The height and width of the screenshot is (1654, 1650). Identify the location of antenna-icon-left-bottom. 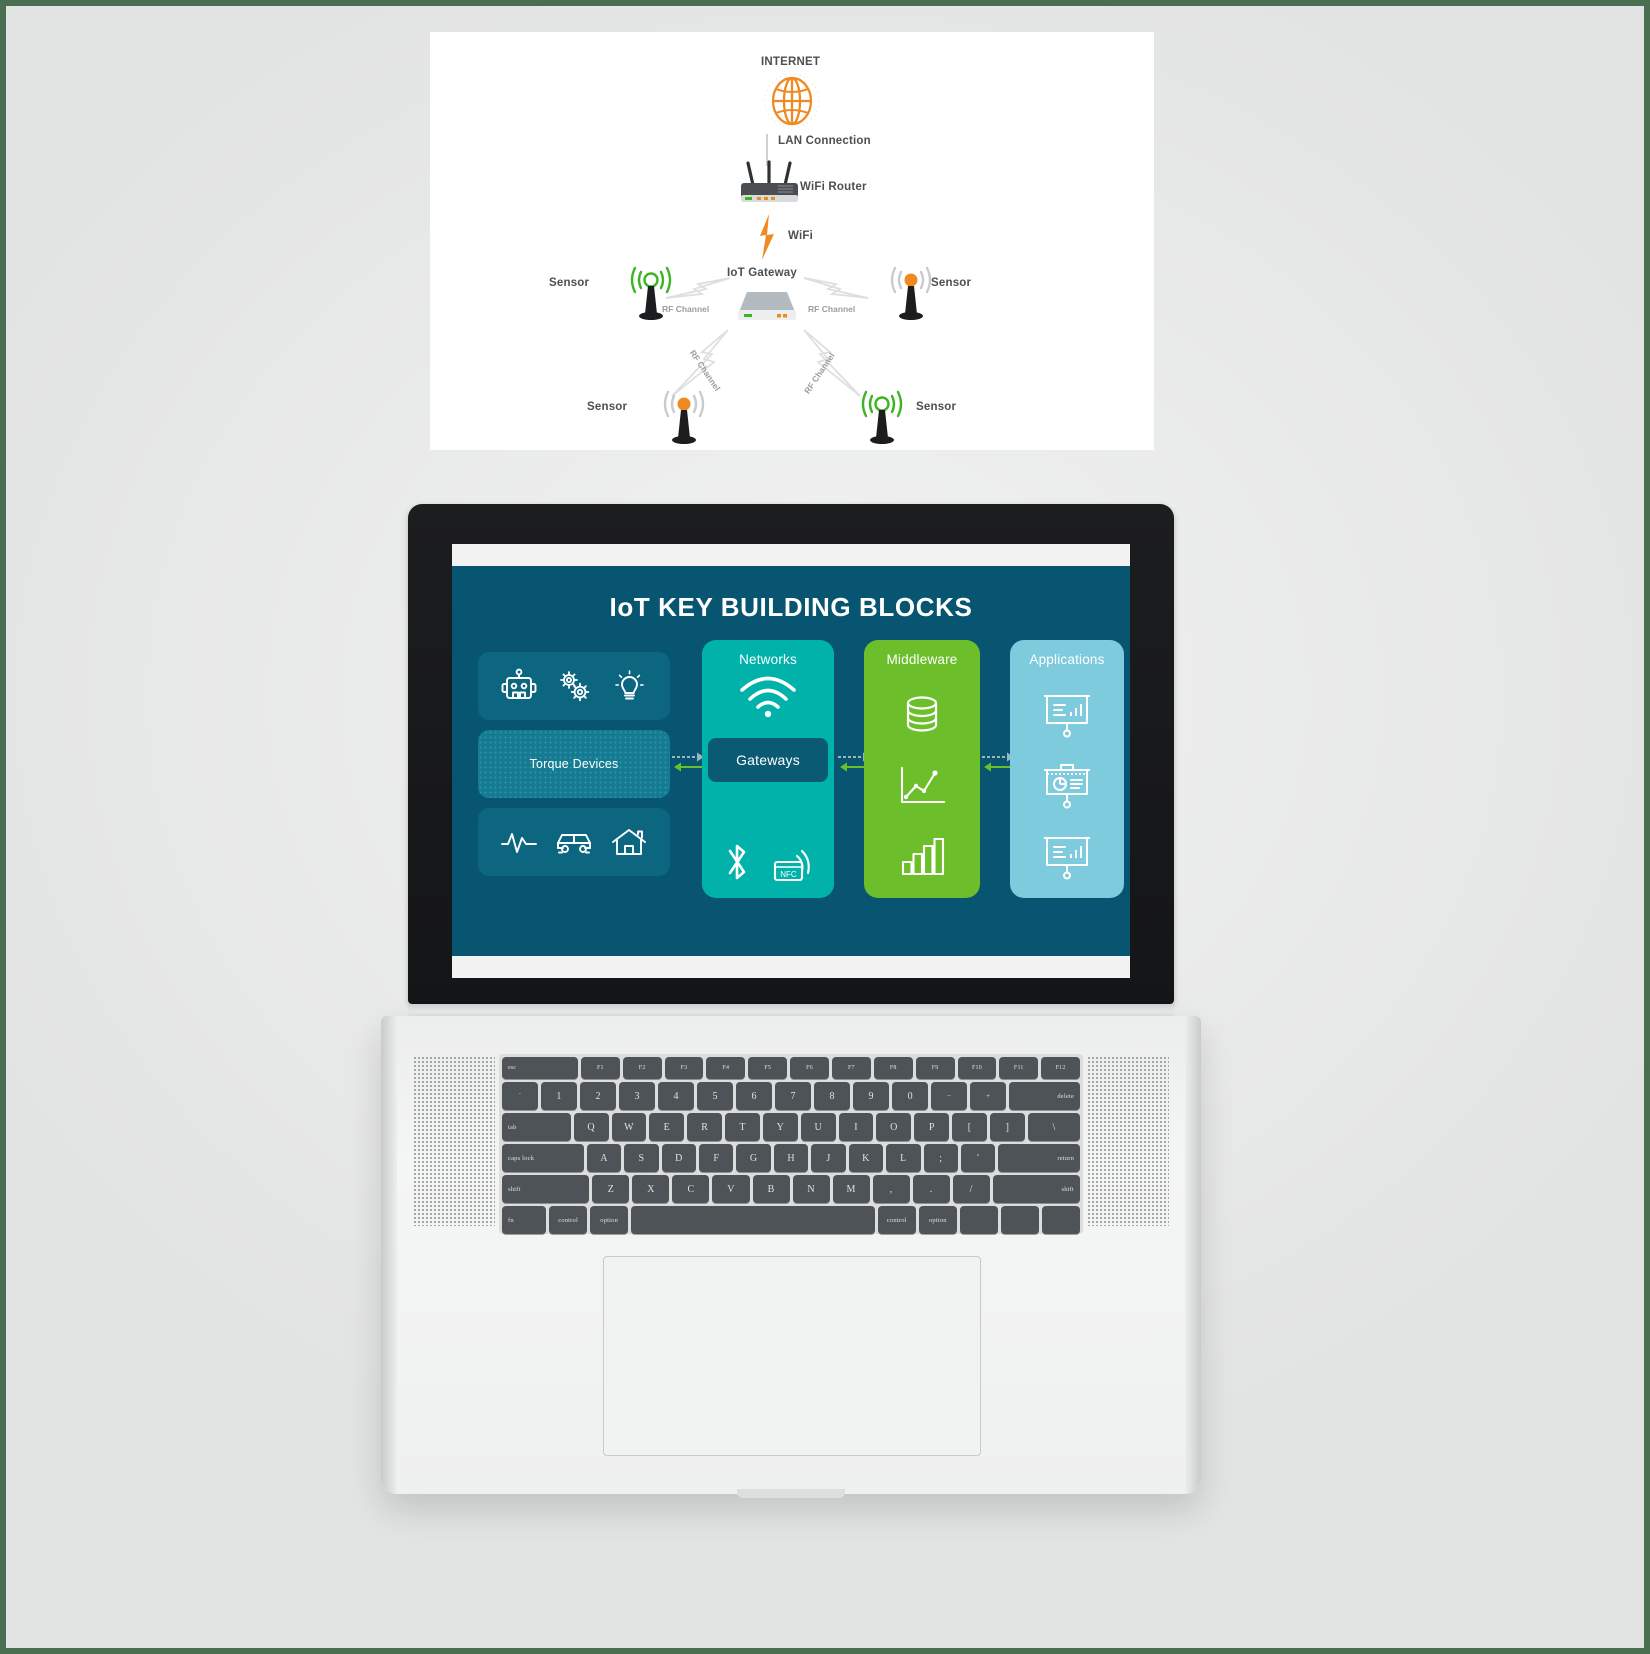
(684, 417).